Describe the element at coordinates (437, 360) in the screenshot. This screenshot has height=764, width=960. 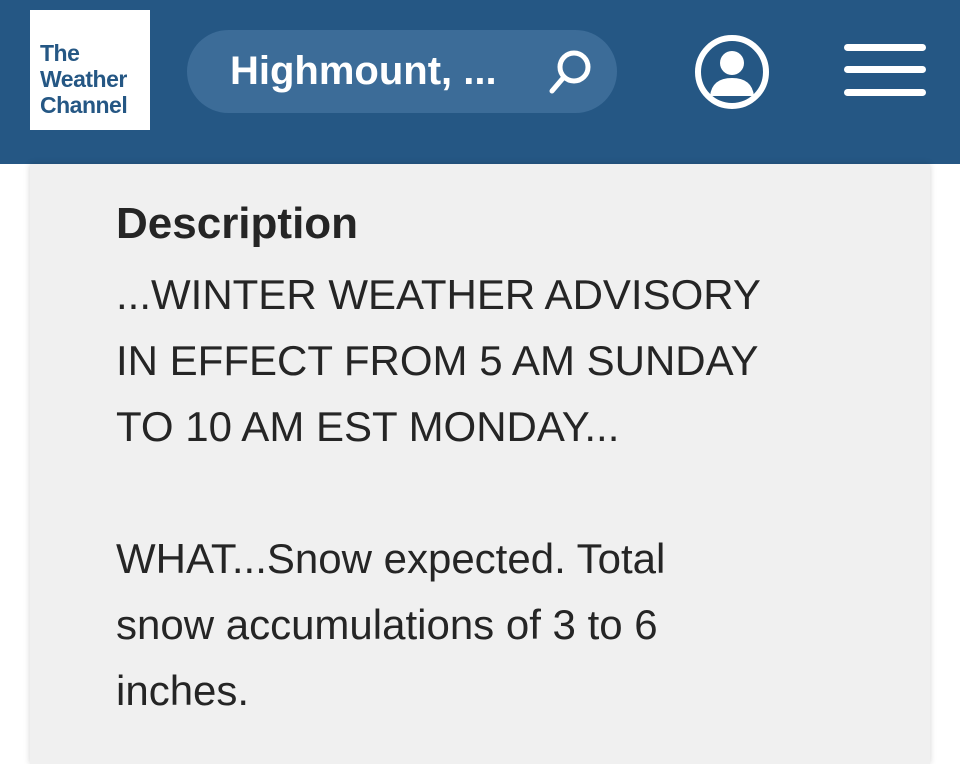
I see `advisory-line: IN EFFECT FROM 5 AM SUNDAY` at that location.